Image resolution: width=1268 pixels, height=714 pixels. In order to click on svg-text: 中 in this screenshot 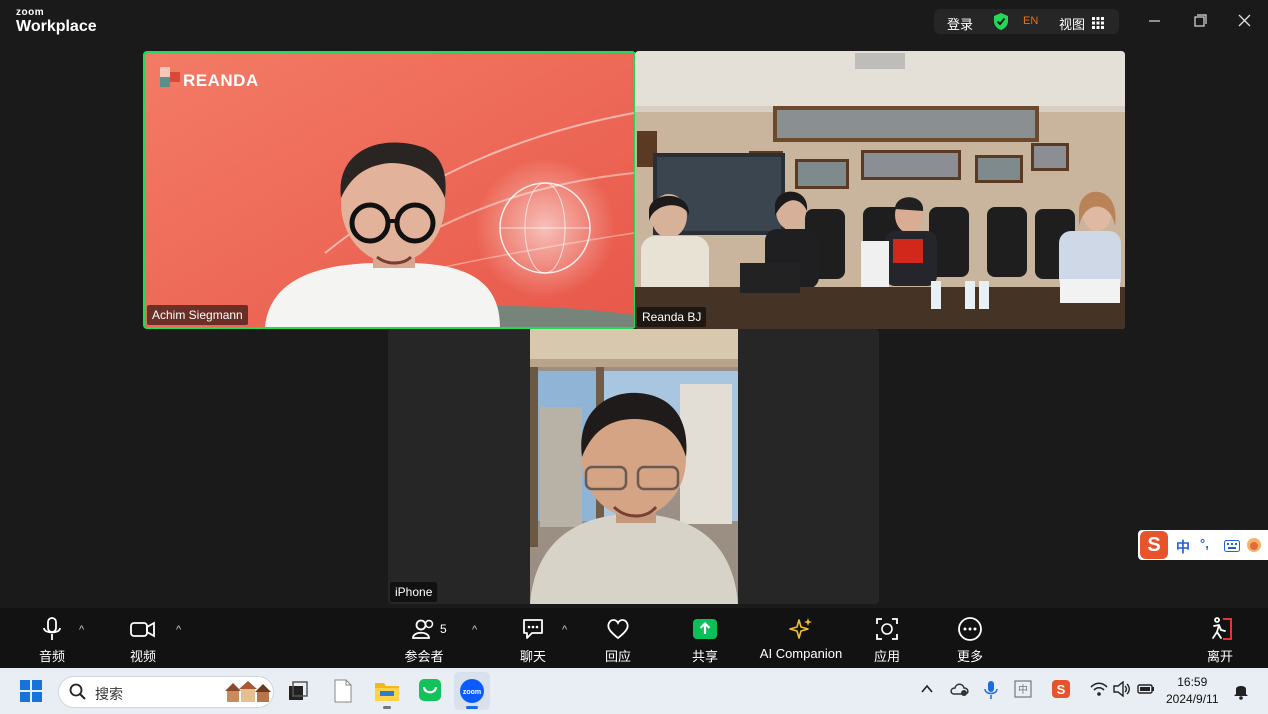, I will do `click(1023, 689)`.